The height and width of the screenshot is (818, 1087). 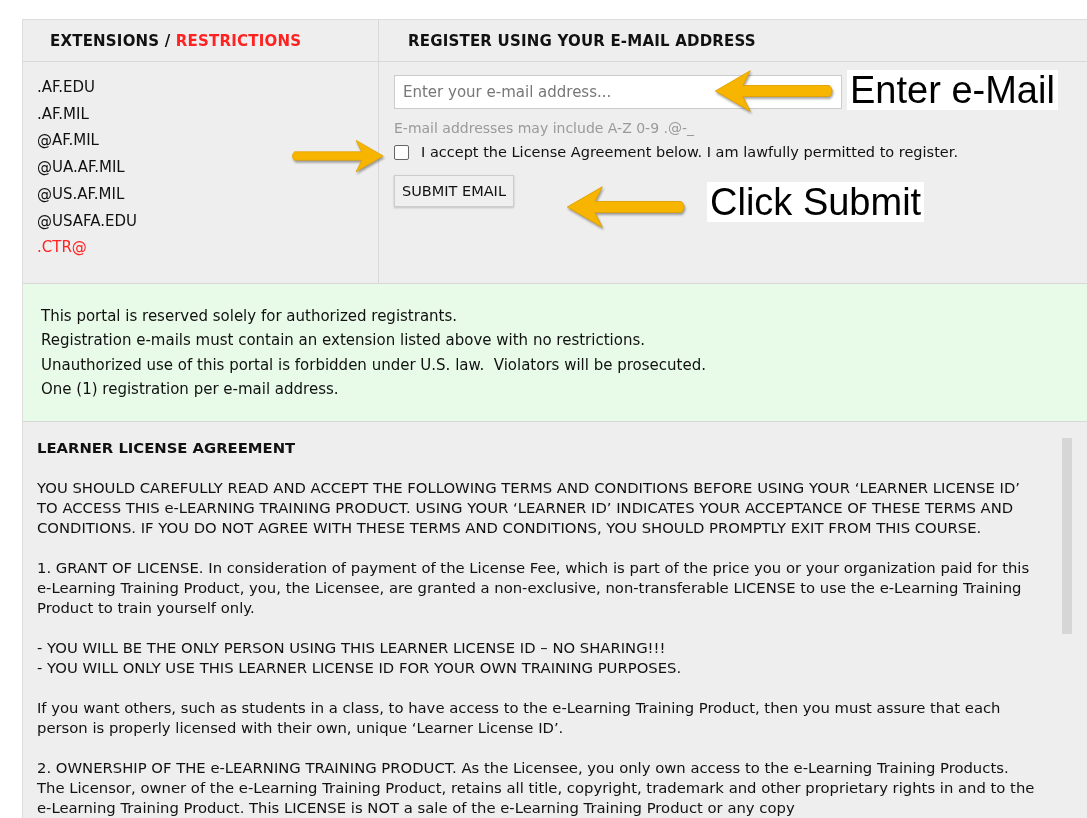 I want to click on extensions-heading: EXTENSIONS / RESTRICTIONS, so click(x=176, y=40).